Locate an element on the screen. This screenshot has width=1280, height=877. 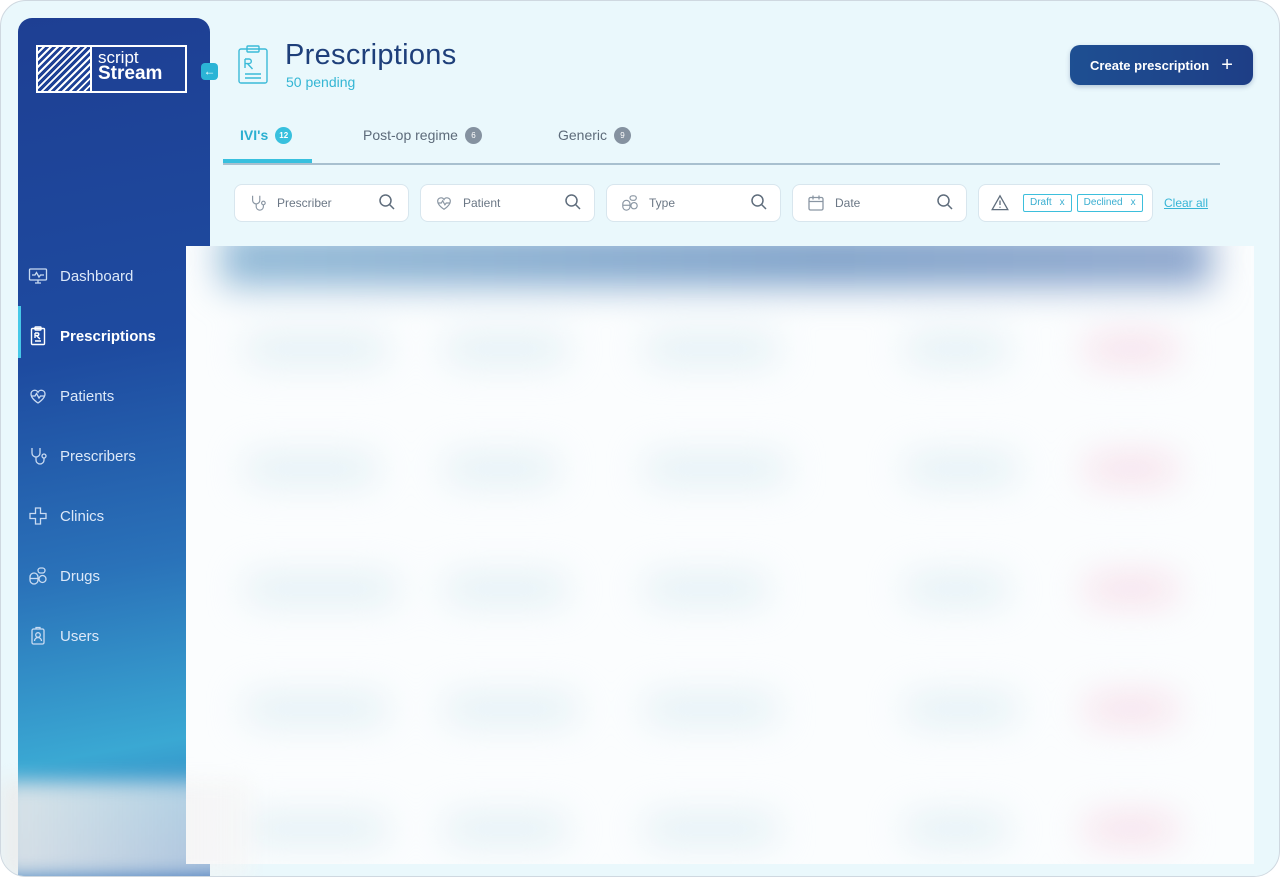
pending-count: 50 pending is located at coordinates (321, 82).